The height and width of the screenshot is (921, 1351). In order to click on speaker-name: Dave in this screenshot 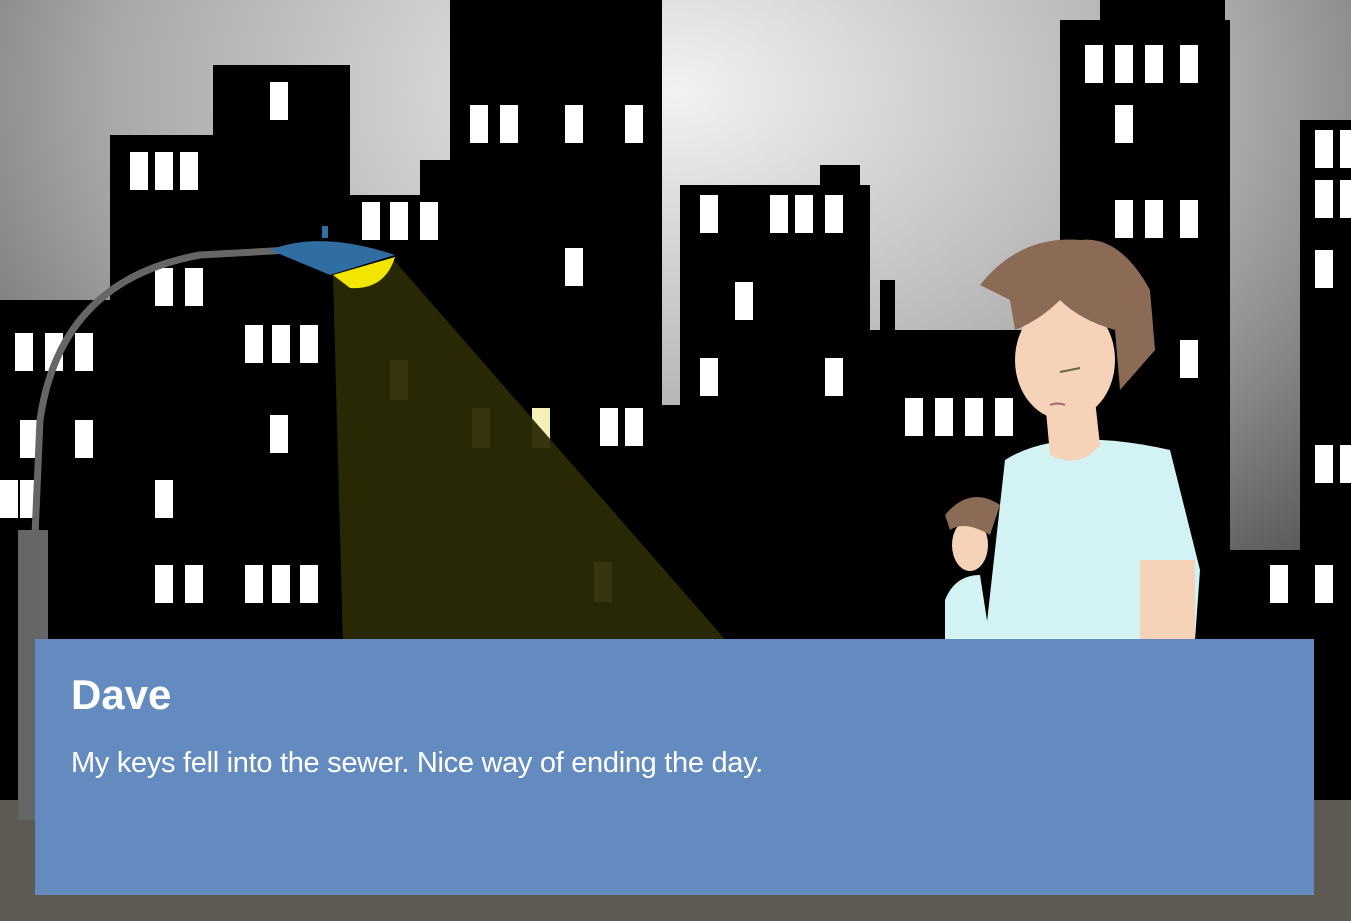, I will do `click(121, 694)`.